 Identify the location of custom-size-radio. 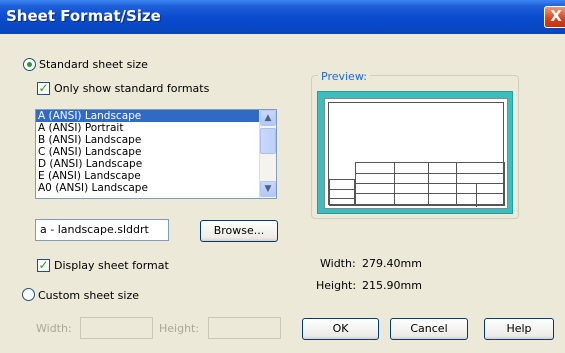
(28, 294).